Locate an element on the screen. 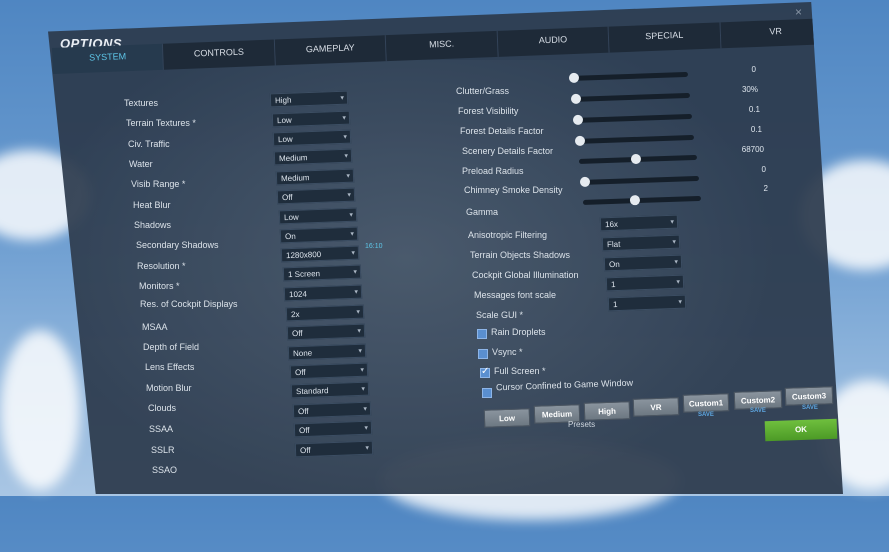 The height and width of the screenshot is (552, 889). heat-blur-select: Off is located at coordinates (316, 196).